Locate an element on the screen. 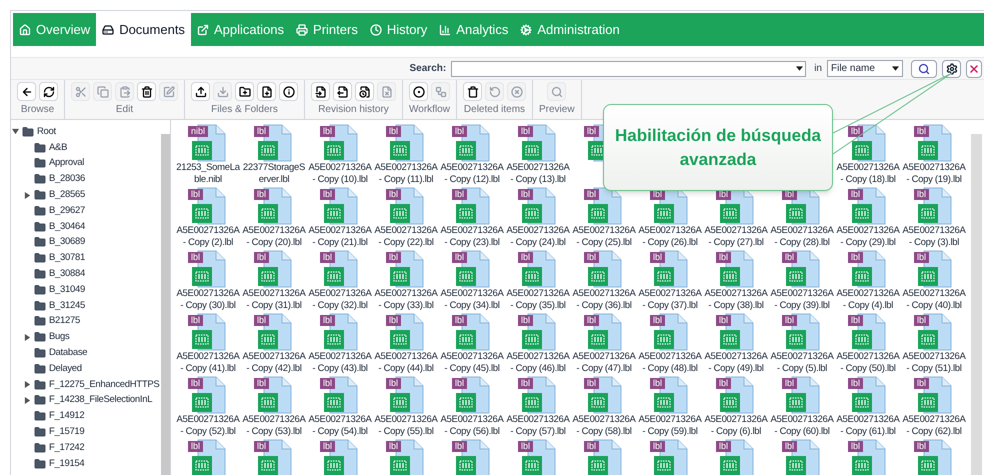 The width and height of the screenshot is (984, 475). file-name: A5E00271326A - Copy (6).lbl is located at coordinates (736, 426).